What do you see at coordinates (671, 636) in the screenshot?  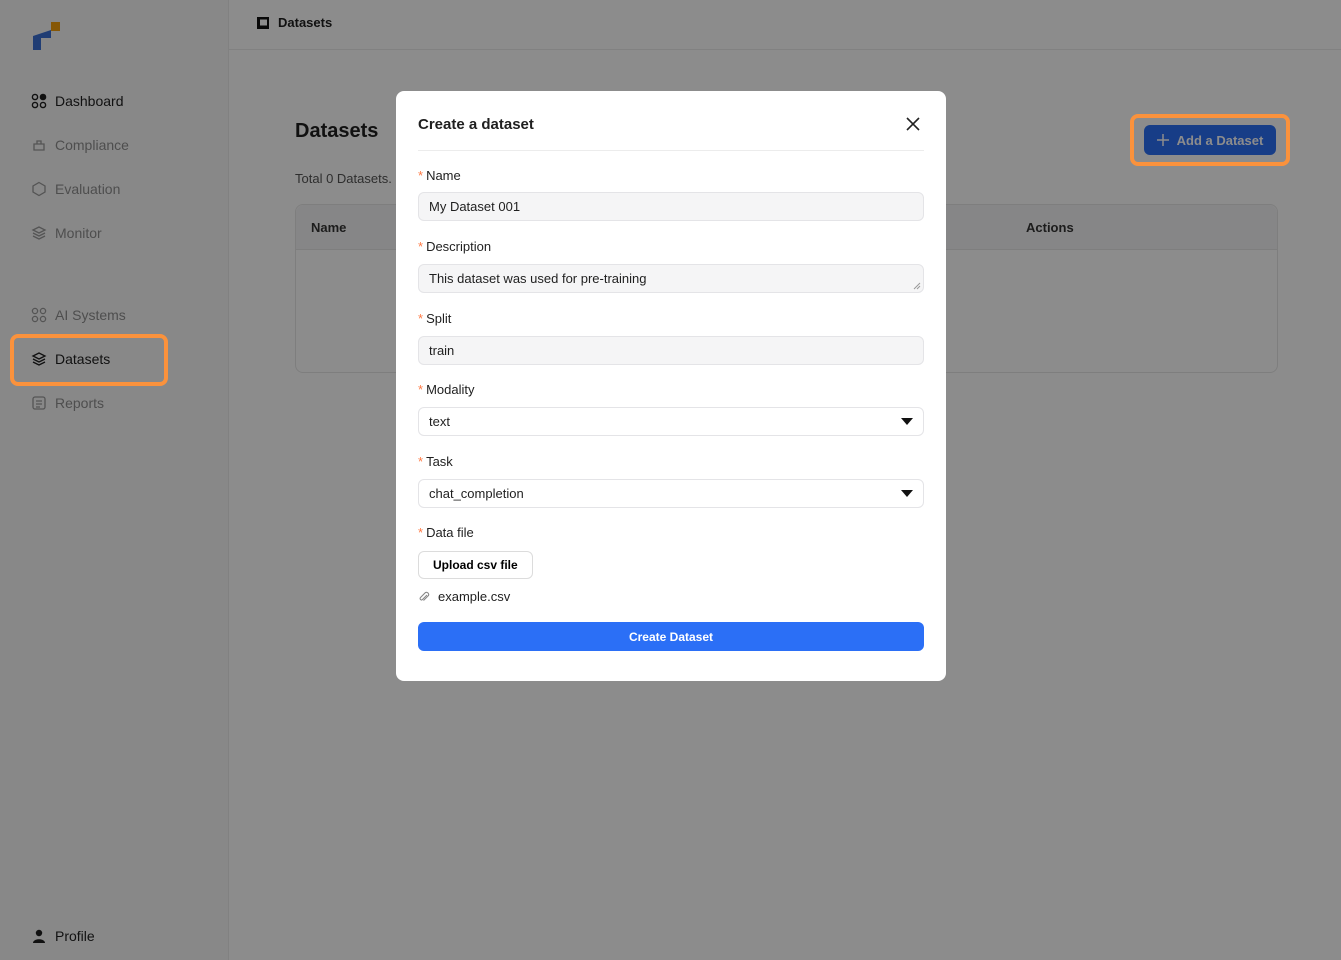 I see `create-dataset-button: Create Dataset` at bounding box center [671, 636].